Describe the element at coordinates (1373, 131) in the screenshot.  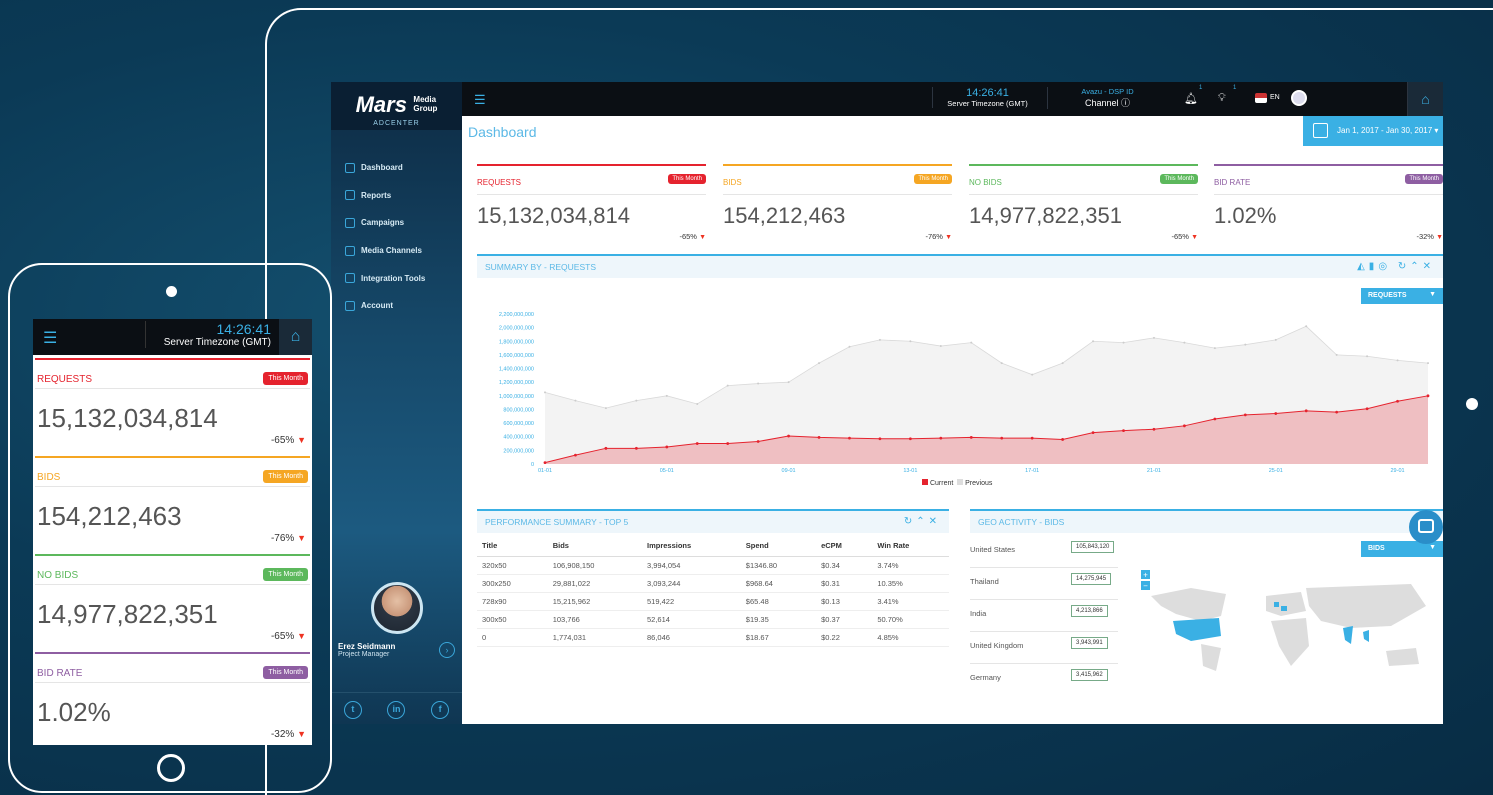
I see `date-range-picker: Jan 1, 2017 - Jan 30, 2017 ▾` at that location.